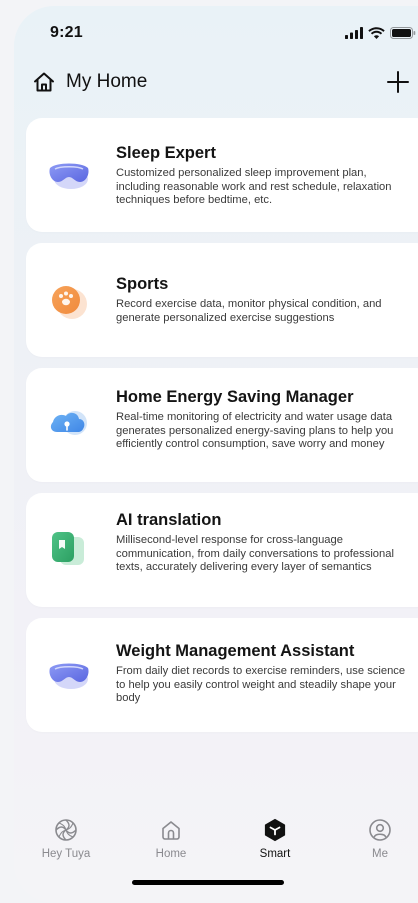 Image resolution: width=418 pixels, height=903 pixels. Describe the element at coordinates (66, 854) in the screenshot. I see `tab-label: Hey Tuya` at that location.